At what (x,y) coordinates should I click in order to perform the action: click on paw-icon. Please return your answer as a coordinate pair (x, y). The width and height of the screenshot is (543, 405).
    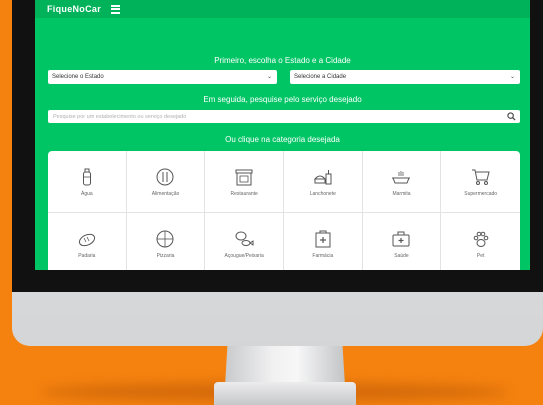
    Looking at the image, I should click on (480, 239).